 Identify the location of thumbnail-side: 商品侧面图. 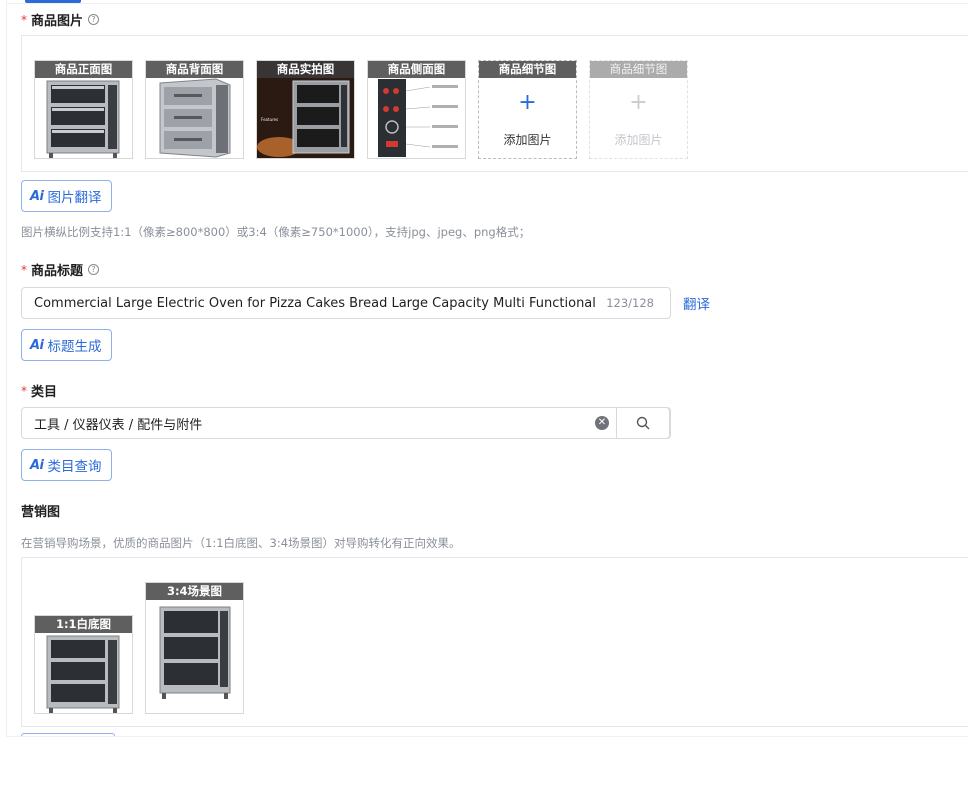
(416, 109).